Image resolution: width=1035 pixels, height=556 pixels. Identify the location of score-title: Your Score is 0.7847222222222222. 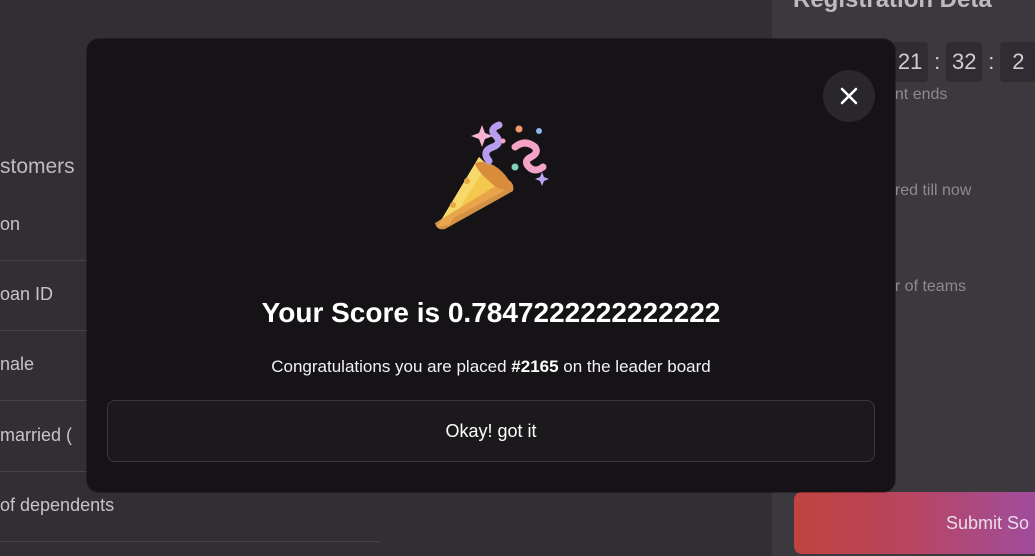
(491, 312).